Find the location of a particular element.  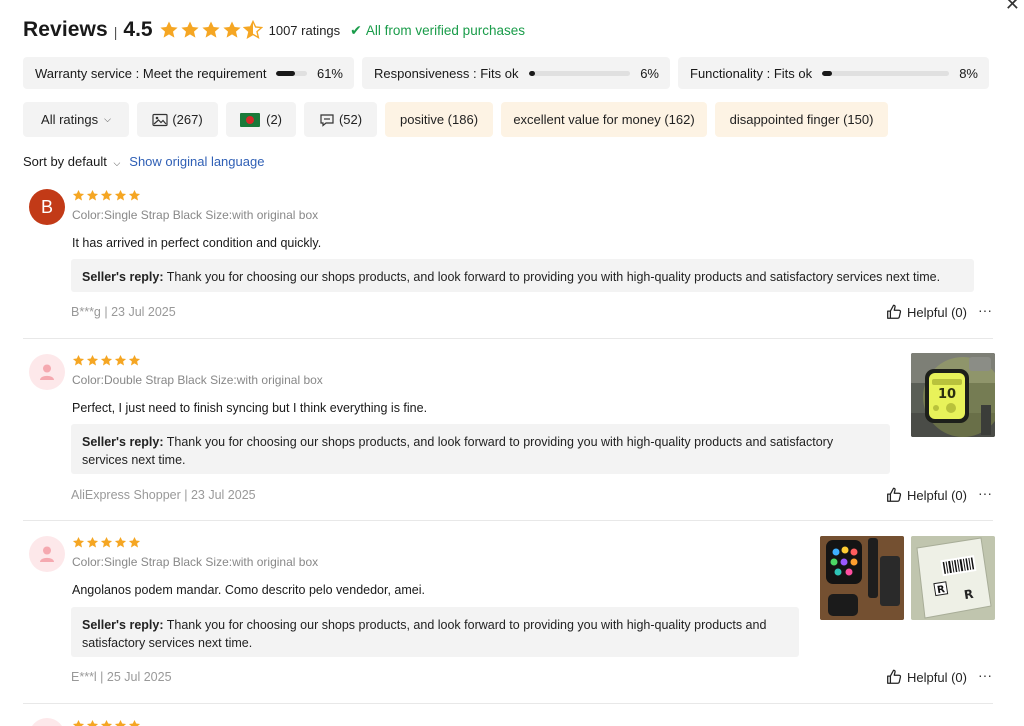

all-ratings-dropdown: All ratings ⌵ is located at coordinates (76, 119).